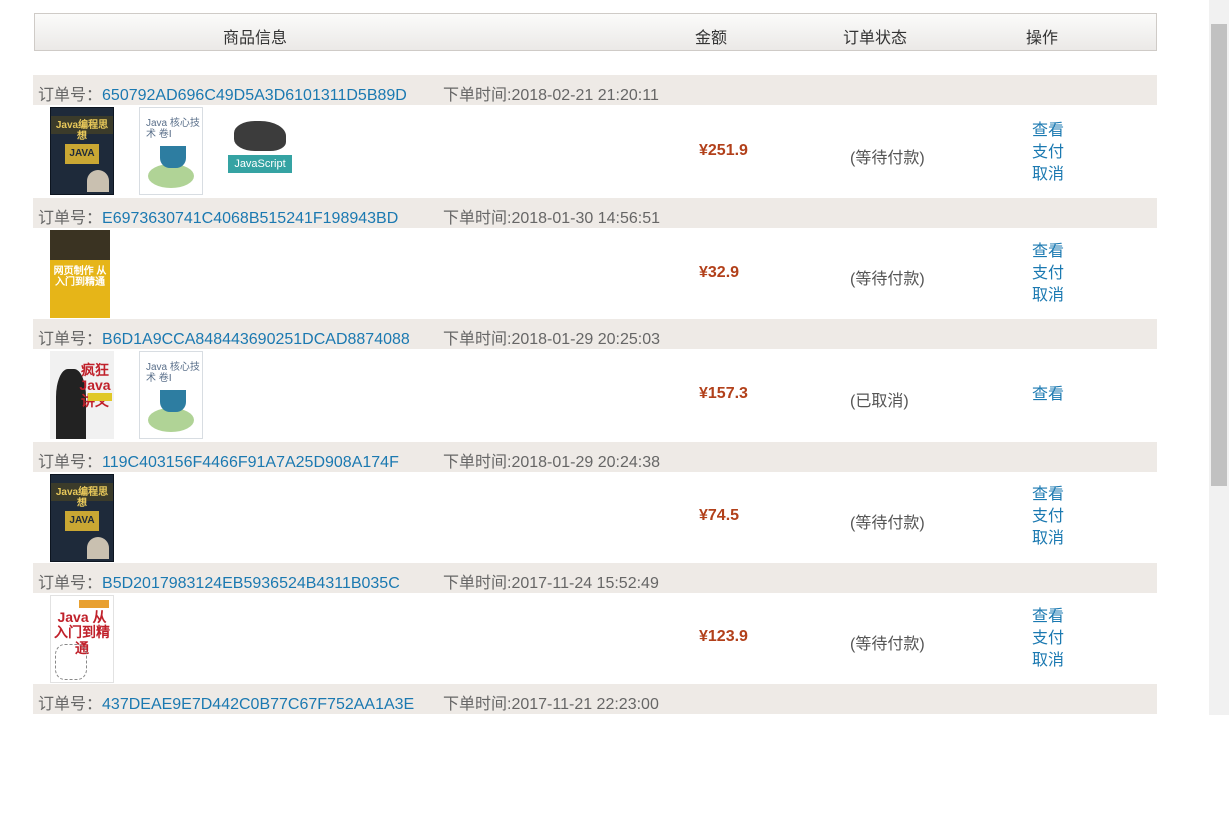 The image size is (1229, 824). Describe the element at coordinates (80, 277) in the screenshot. I see `book-title: 网页制作 从入门到精通` at that location.